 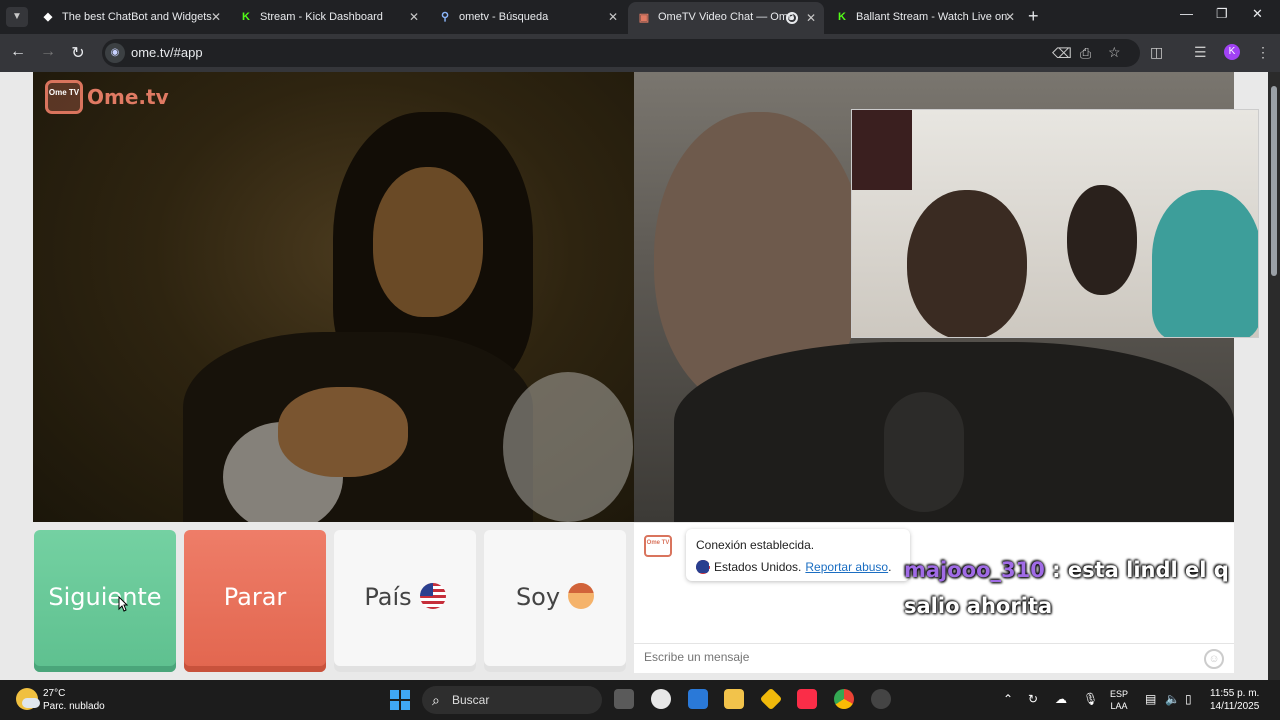 What do you see at coordinates (1186, 13) in the screenshot?
I see `minimize-icon: —` at bounding box center [1186, 13].